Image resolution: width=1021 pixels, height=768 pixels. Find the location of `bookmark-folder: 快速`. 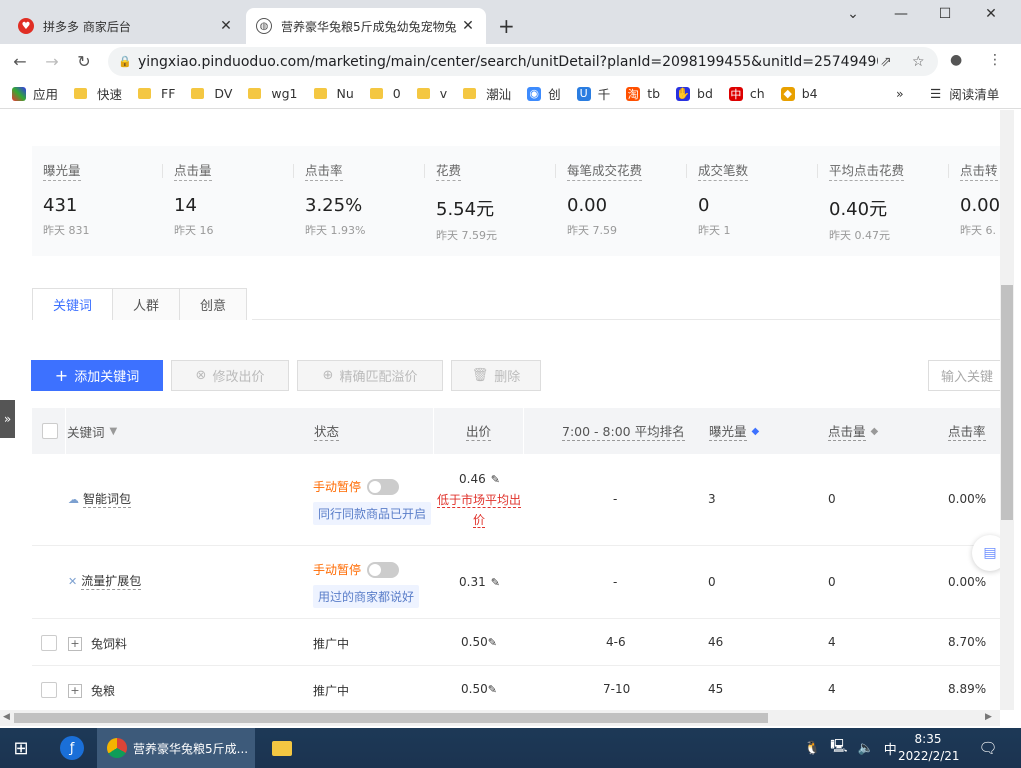

bookmark-folder: 快速 is located at coordinates (98, 93).